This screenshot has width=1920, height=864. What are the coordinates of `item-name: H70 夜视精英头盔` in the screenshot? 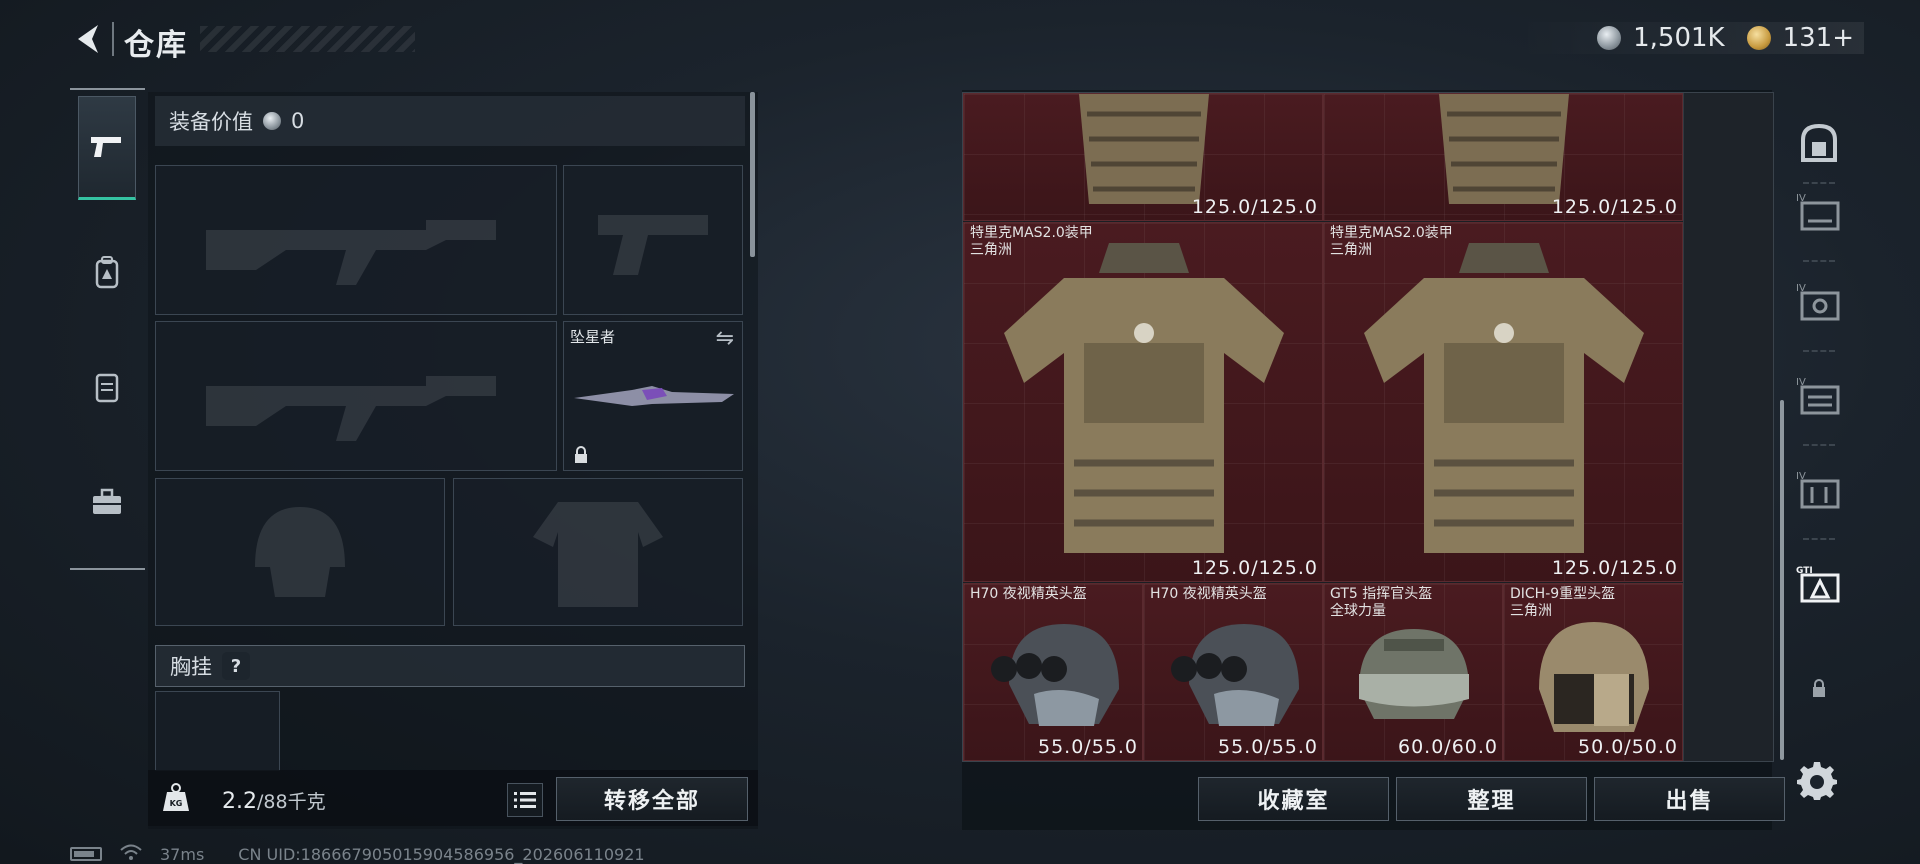 It's located at (1208, 594).